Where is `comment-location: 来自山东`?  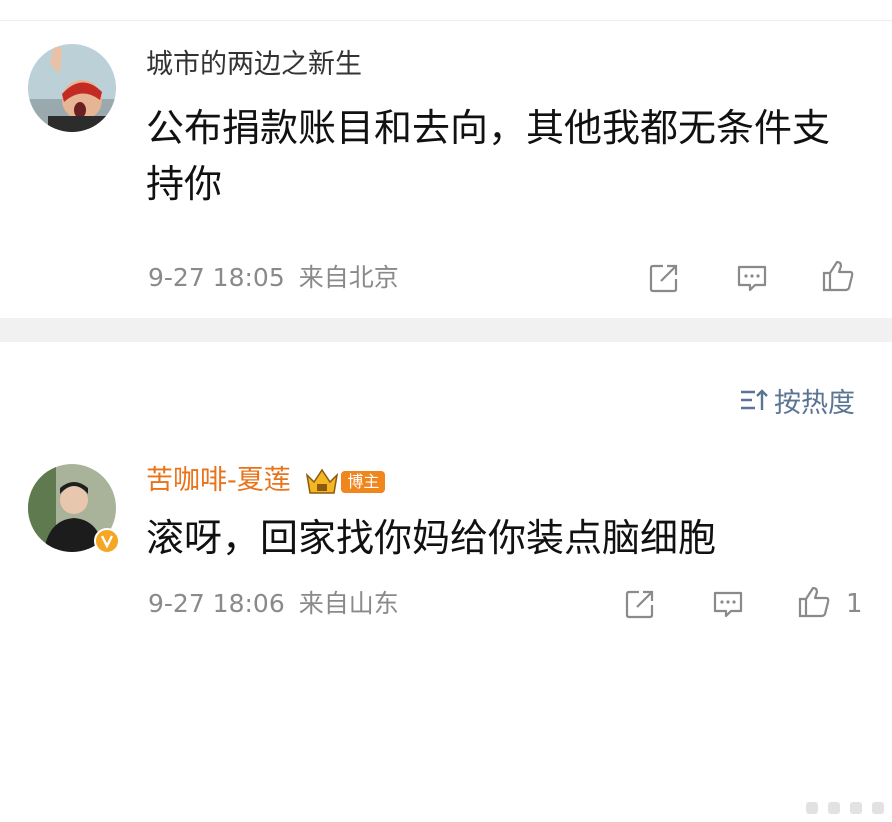 comment-location: 来自山东 is located at coordinates (348, 603).